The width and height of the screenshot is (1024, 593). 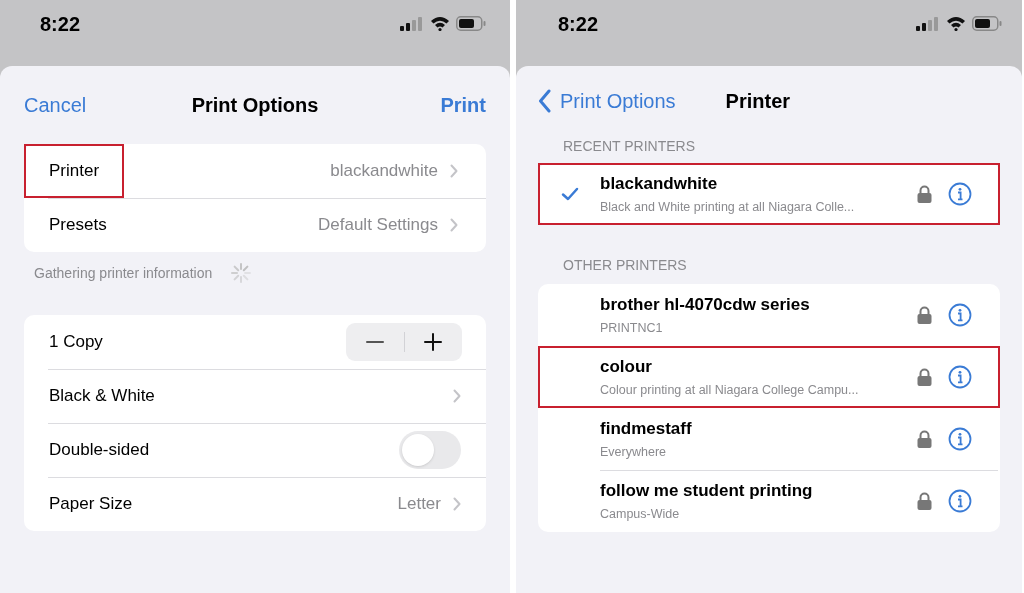 What do you see at coordinates (76, 342) in the screenshot?
I see `row-label: 1 Copy` at bounding box center [76, 342].